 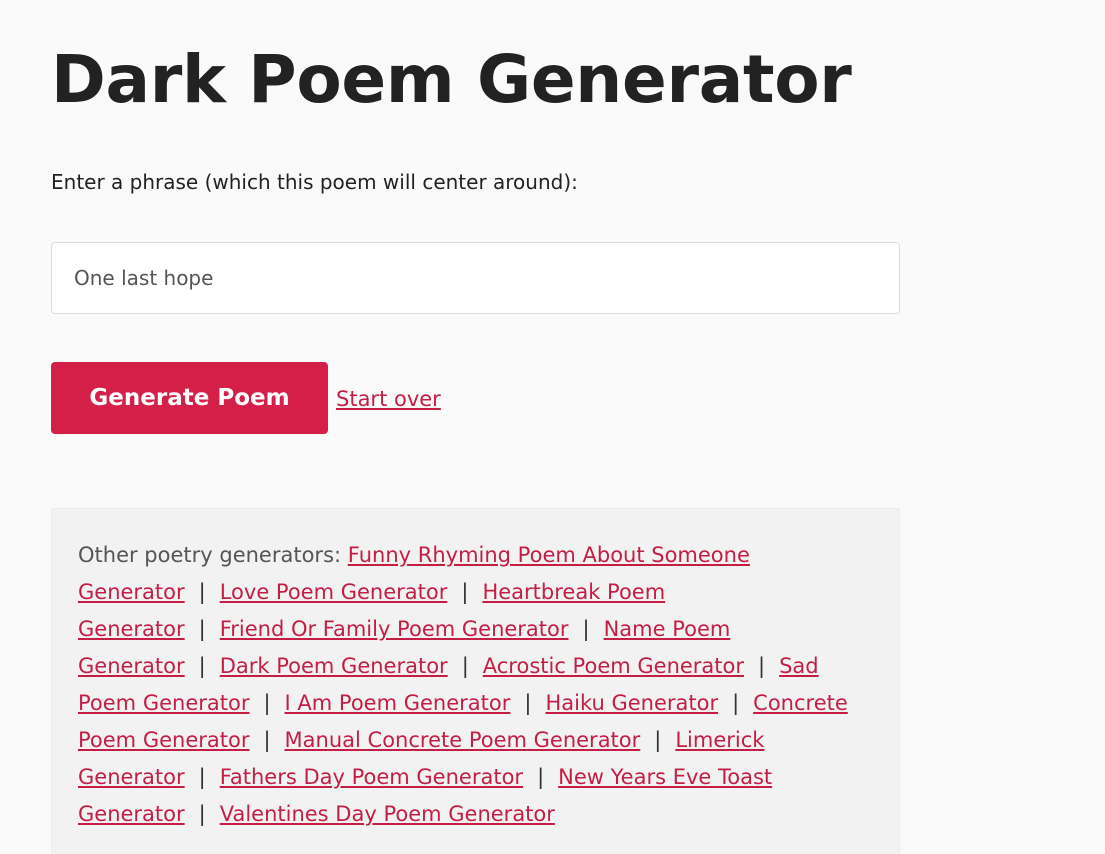 I want to click on other-generators-intro: Other poetry generators:, so click(x=210, y=555).